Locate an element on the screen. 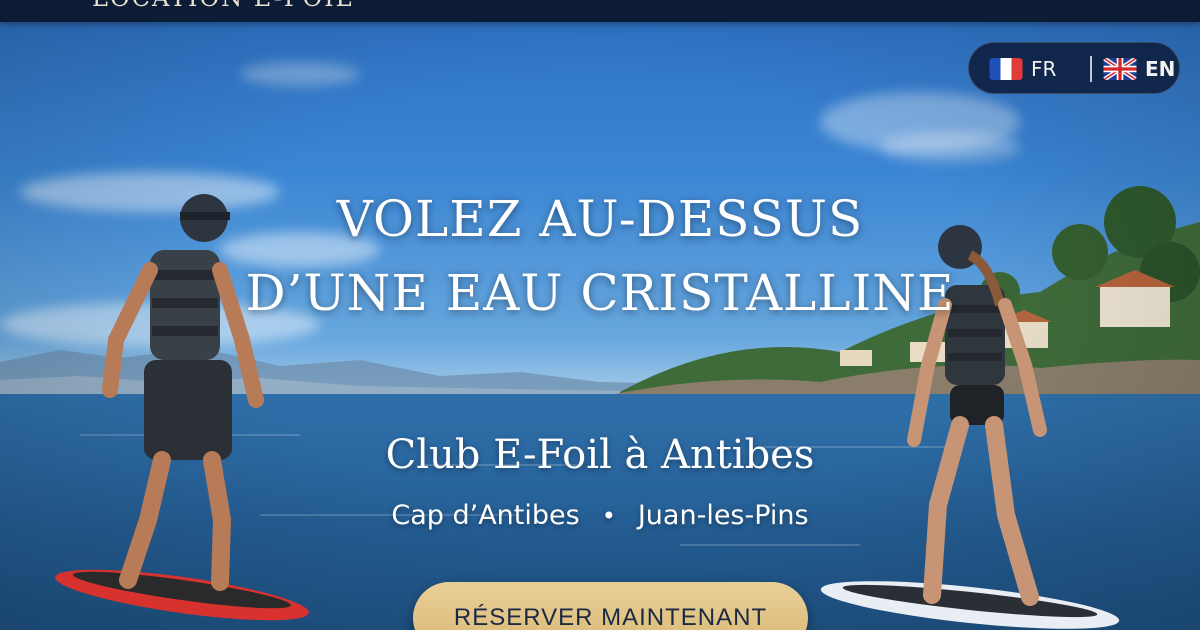  location-juan-les-pins: Juan-les-Pins is located at coordinates (723, 515).